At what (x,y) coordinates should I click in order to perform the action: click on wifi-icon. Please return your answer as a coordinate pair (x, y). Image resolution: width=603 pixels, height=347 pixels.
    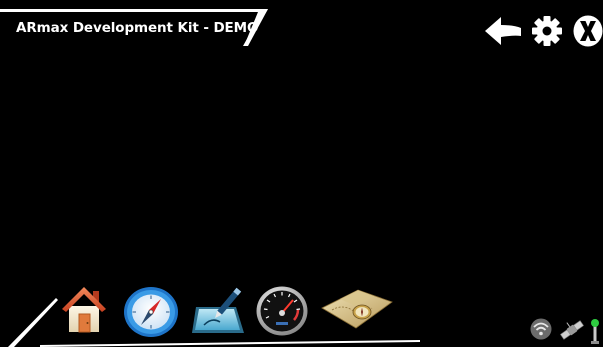
    Looking at the image, I should click on (541, 329).